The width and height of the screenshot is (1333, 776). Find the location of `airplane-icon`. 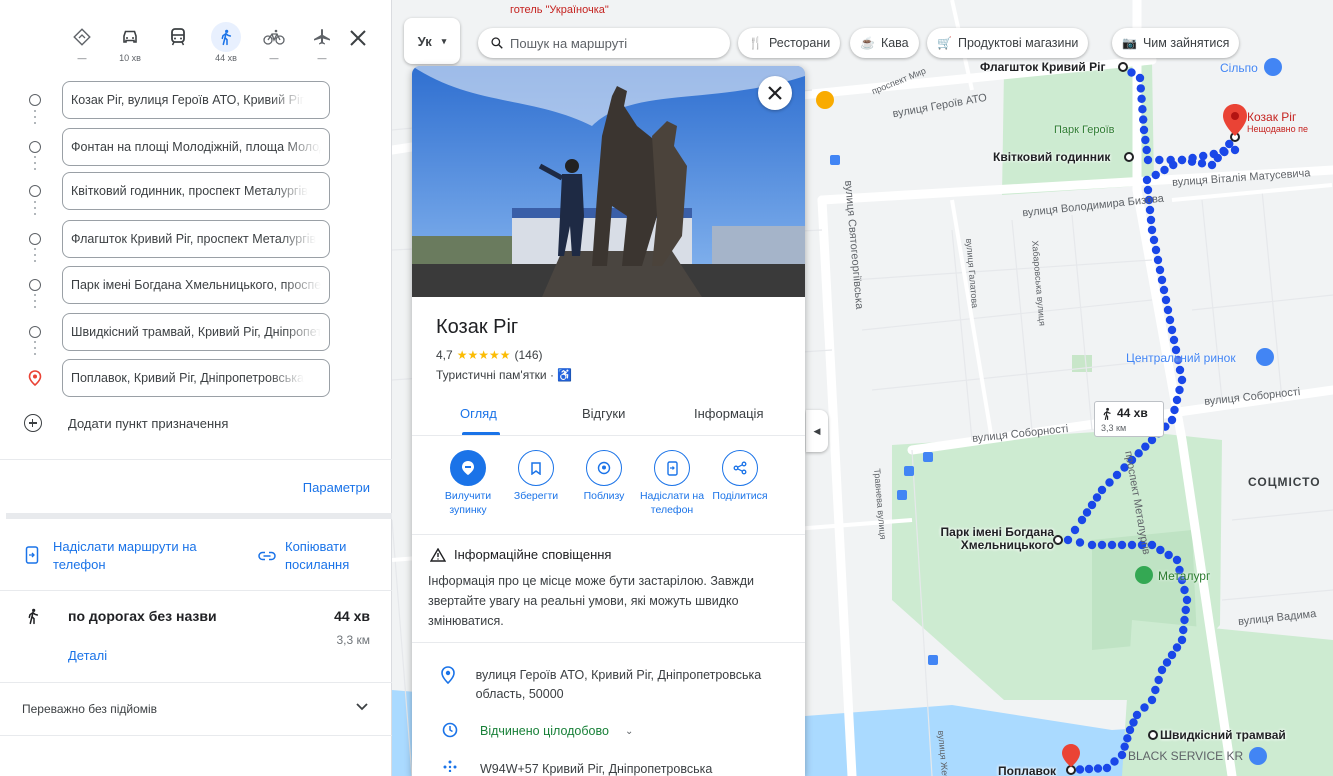

airplane-icon is located at coordinates (322, 37).